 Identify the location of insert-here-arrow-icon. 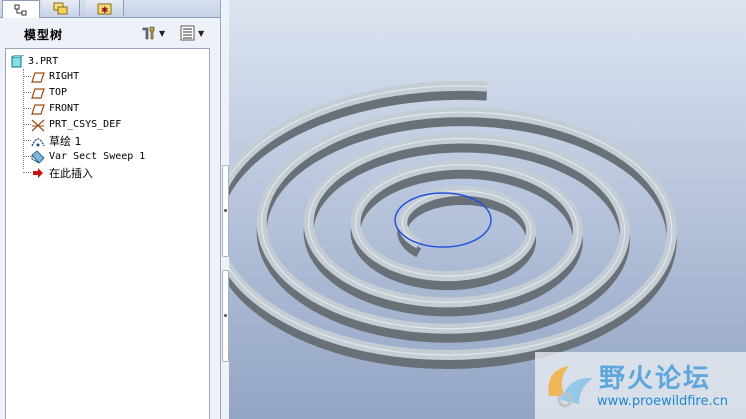
(38, 172).